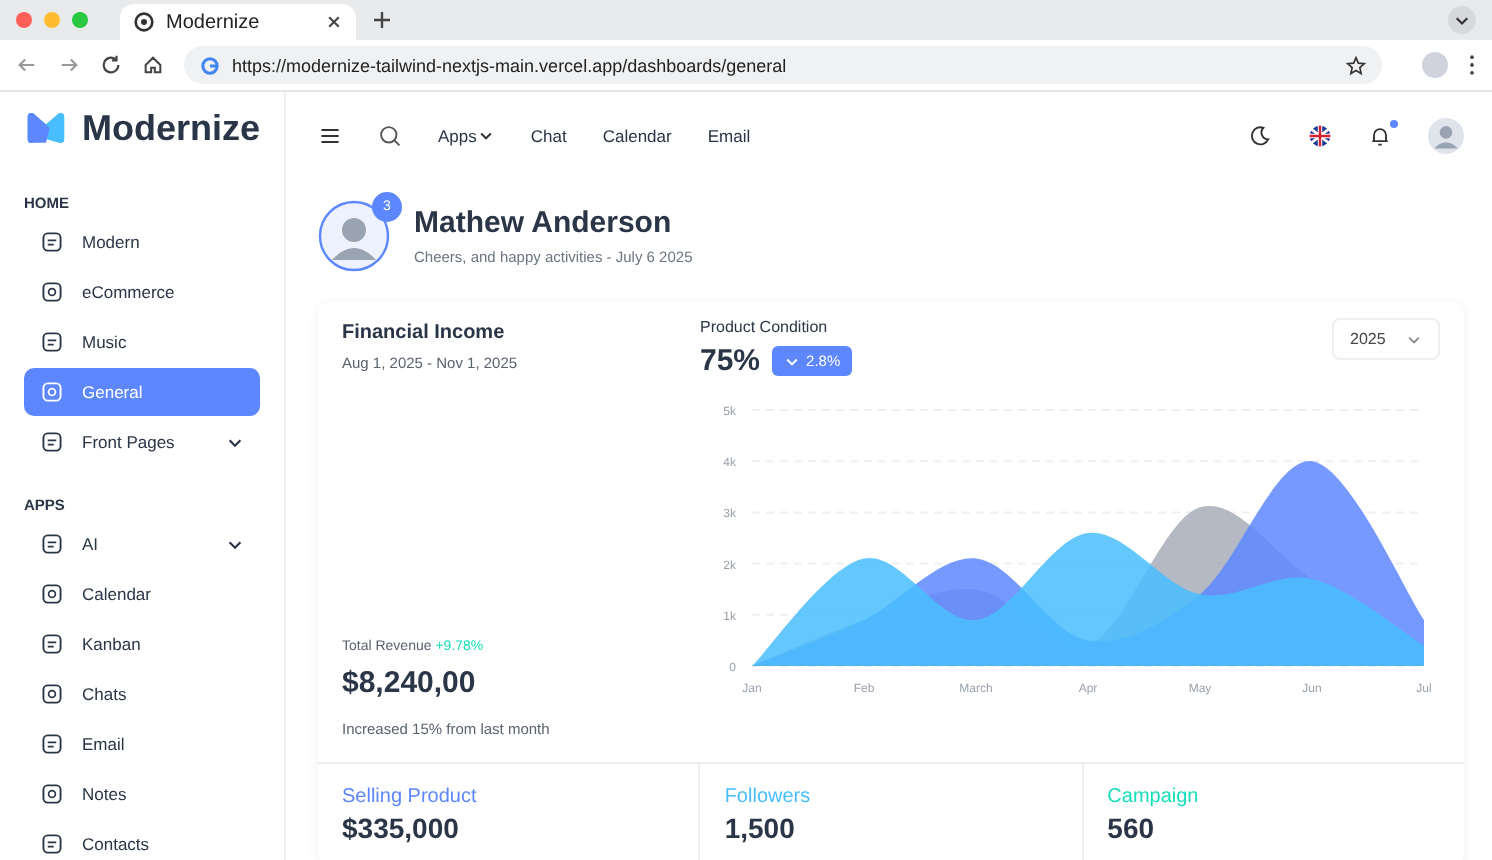  Describe the element at coordinates (424, 333) in the screenshot. I see `card-title: Financial Income` at that location.